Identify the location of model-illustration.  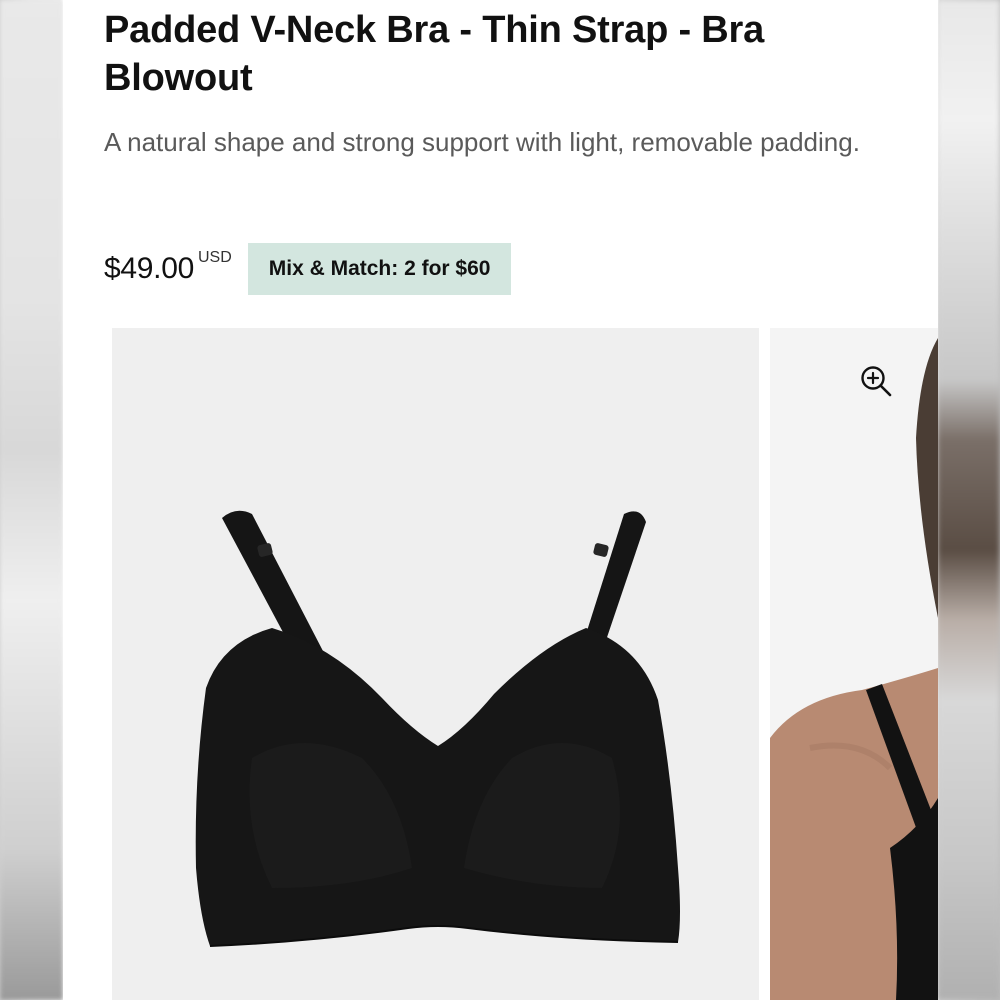
(854, 664).